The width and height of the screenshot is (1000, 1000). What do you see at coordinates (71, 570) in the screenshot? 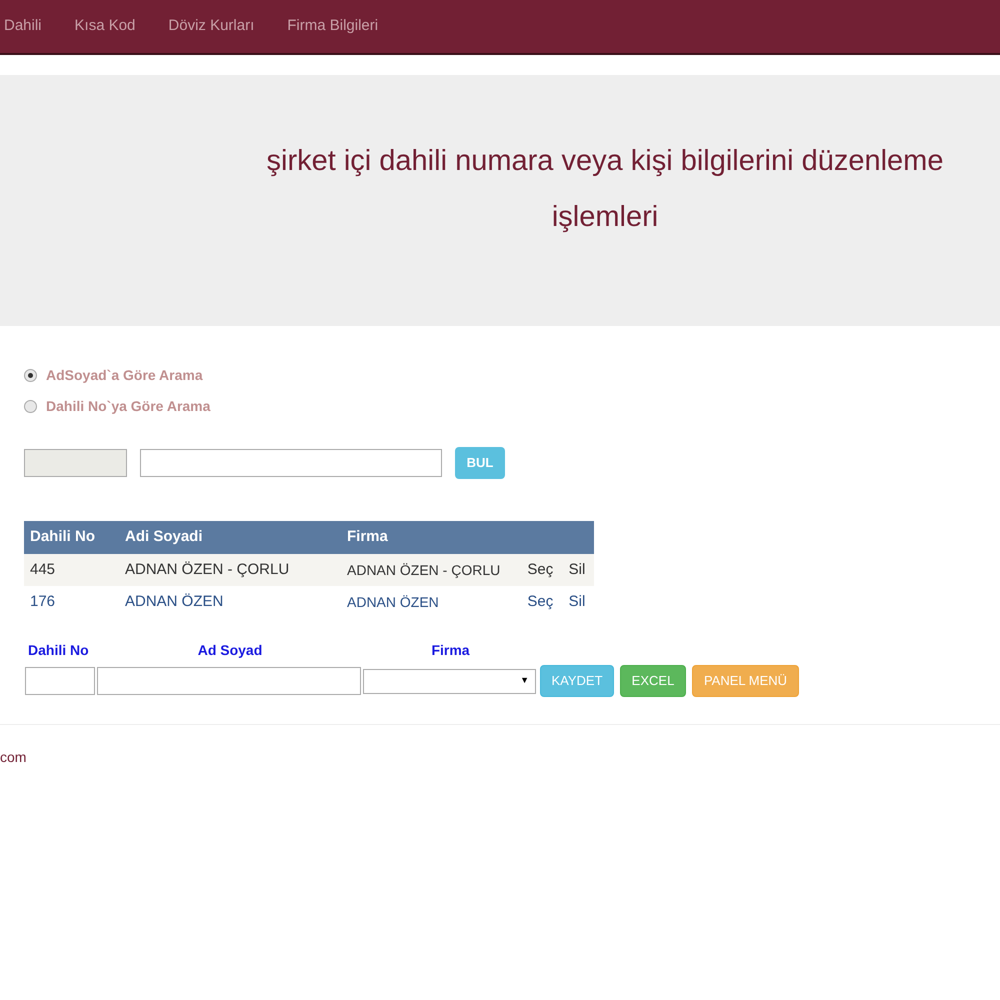
I see `table-cell: 445` at bounding box center [71, 570].